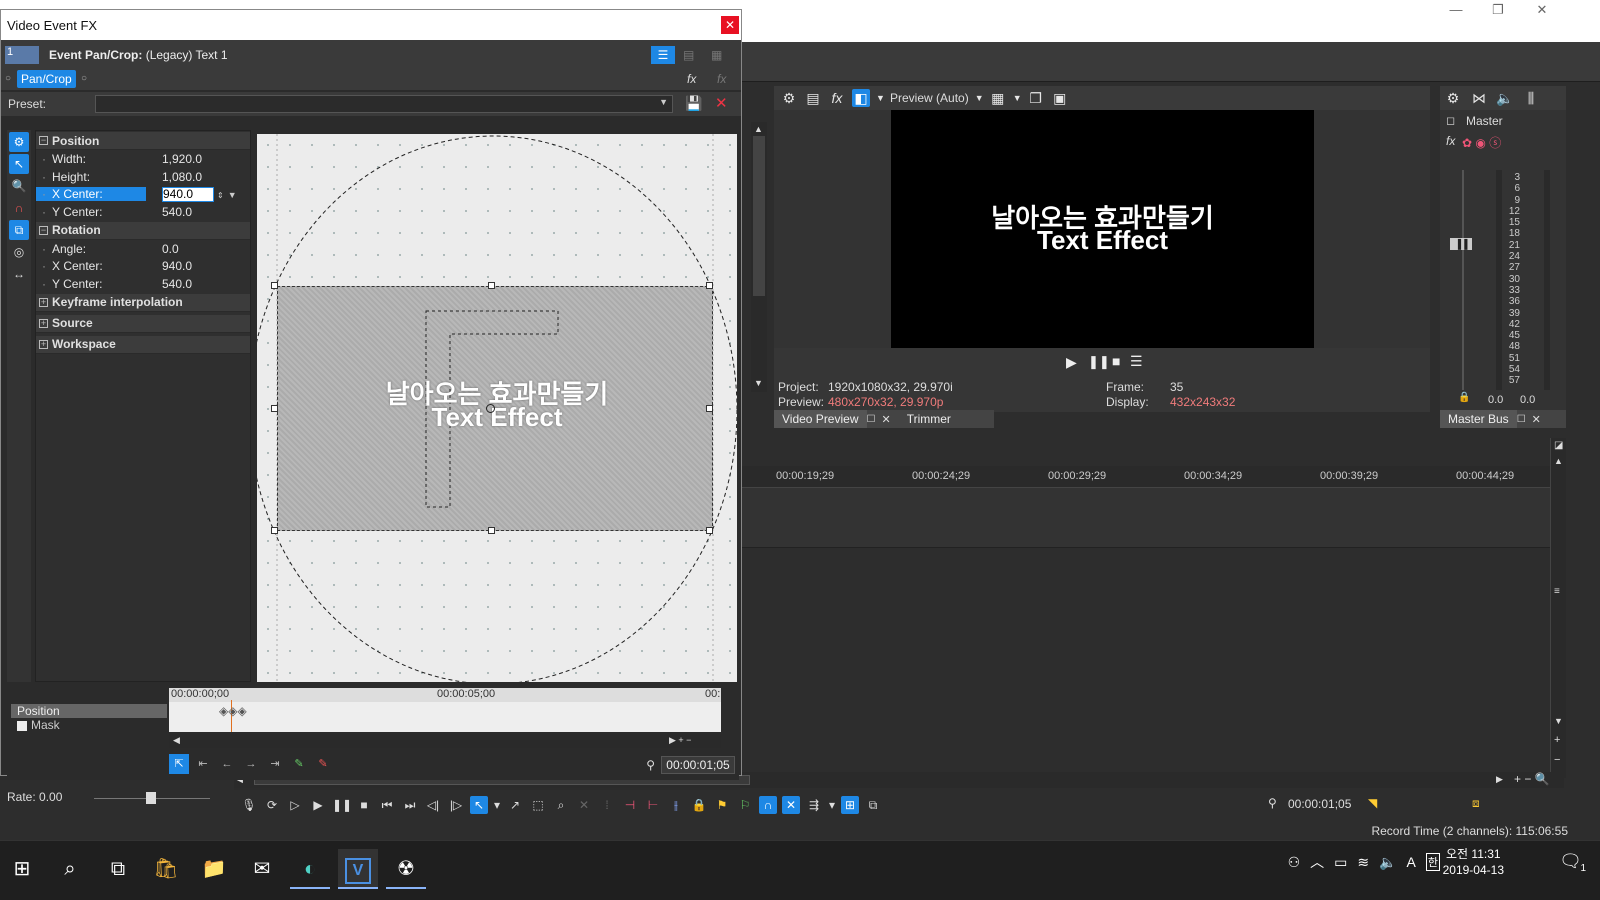 The width and height of the screenshot is (1600, 900). I want to click on store-icon: 🛍, so click(166, 869).